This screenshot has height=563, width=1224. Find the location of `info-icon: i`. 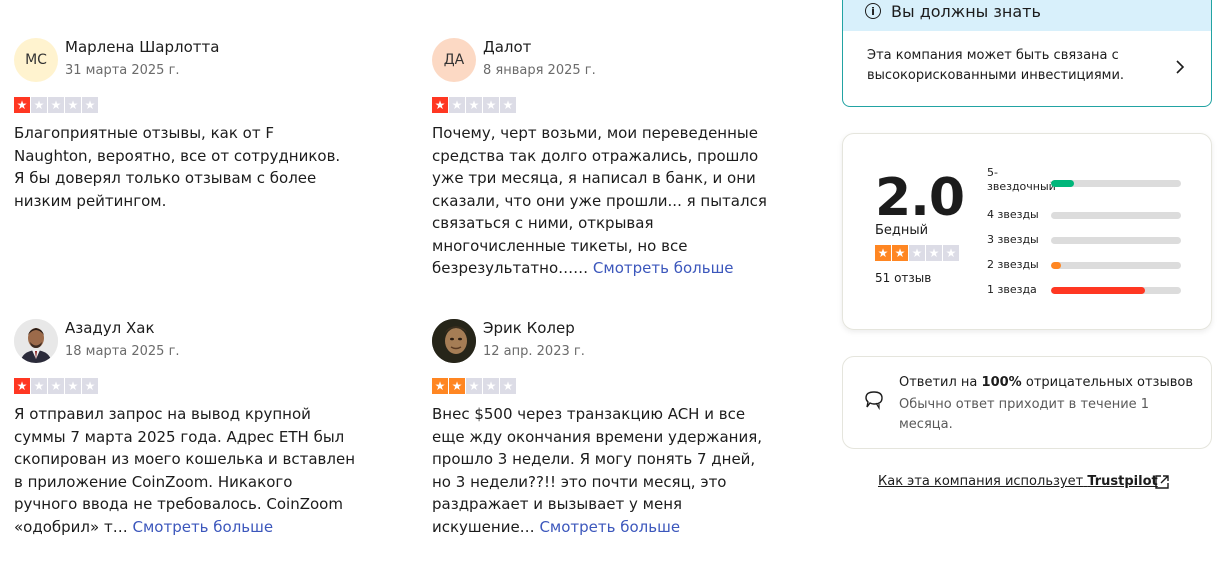

info-icon: i is located at coordinates (873, 11).